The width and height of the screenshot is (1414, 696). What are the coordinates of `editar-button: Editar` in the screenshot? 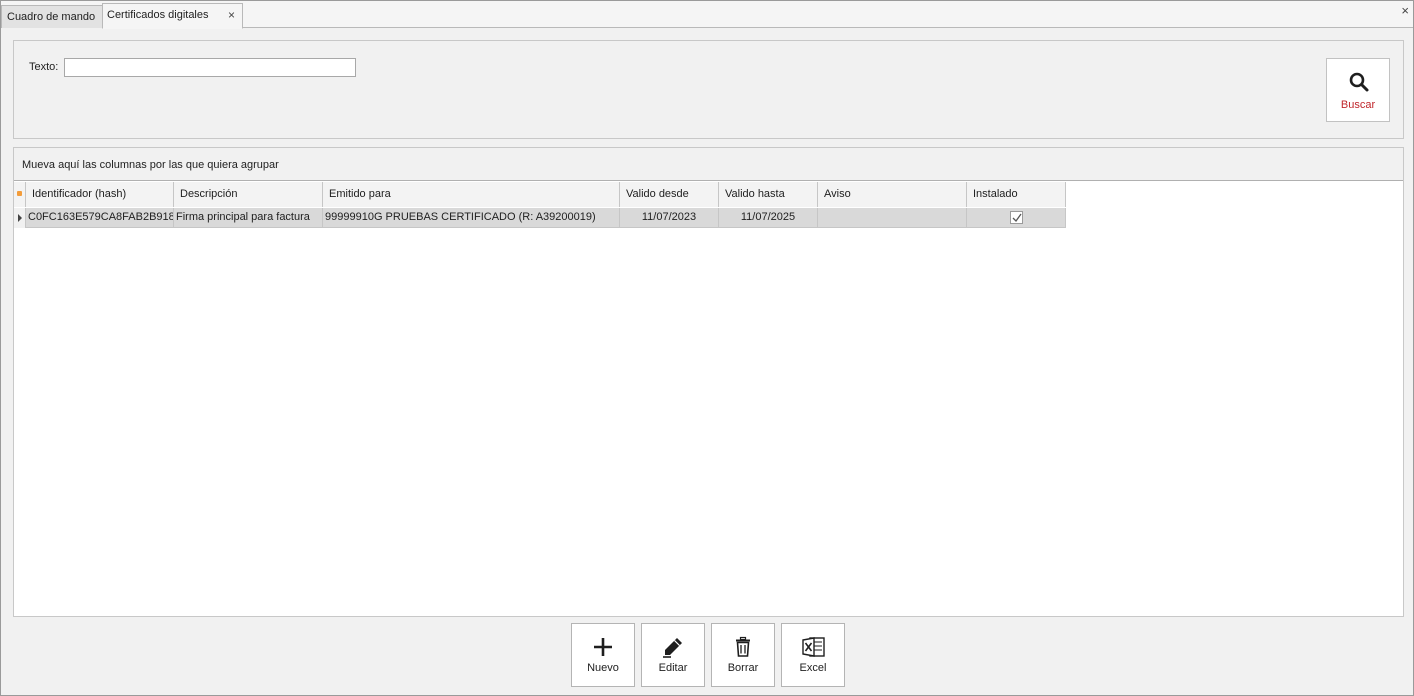 It's located at (673, 655).